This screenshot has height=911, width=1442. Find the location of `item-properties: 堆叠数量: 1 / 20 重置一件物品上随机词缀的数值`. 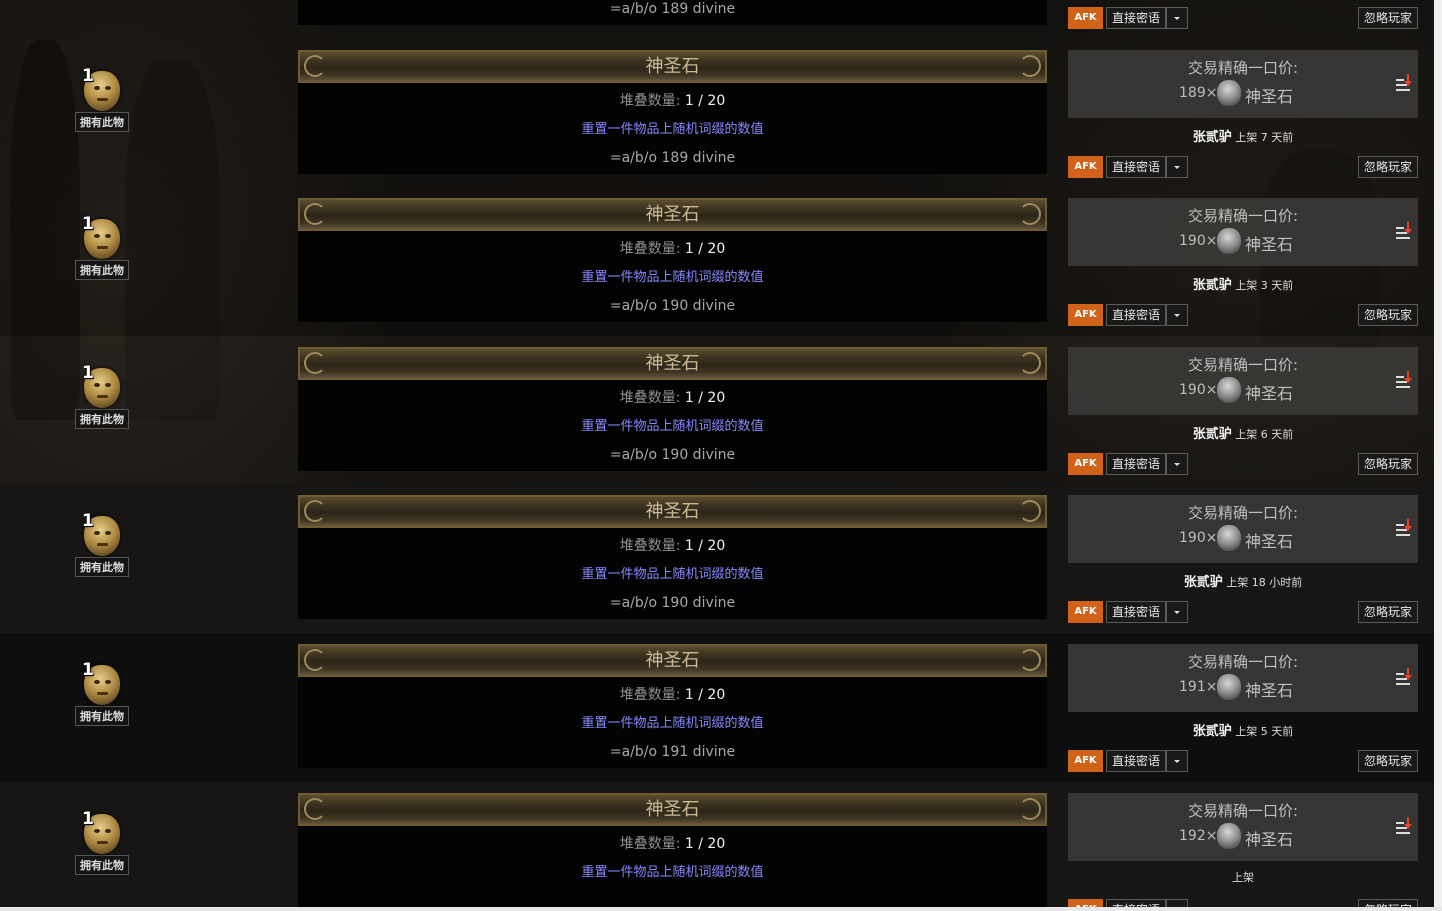

item-properties: 堆叠数量: 1 / 20 重置一件物品上随机词缀的数值 is located at coordinates (672, 856).